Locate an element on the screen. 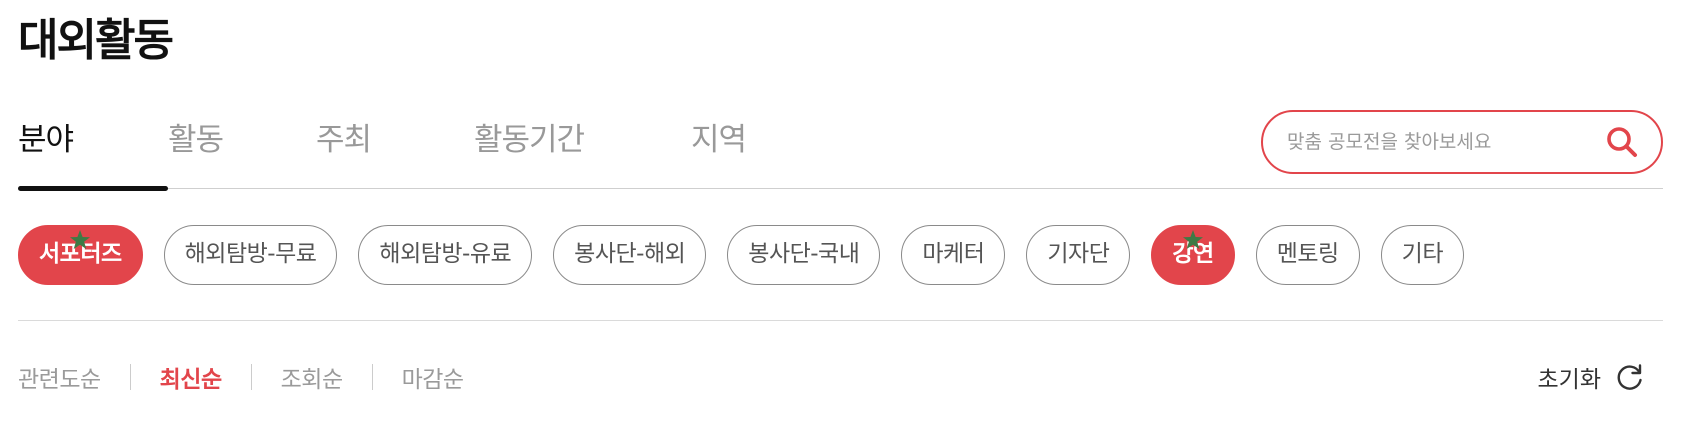 The width and height of the screenshot is (1681, 424). tab-period: 활동기간 is located at coordinates (582, 144).